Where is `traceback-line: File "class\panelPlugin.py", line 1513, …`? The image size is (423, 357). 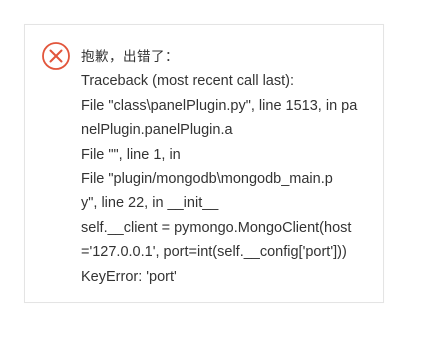
traceback-line: File "class\panelPlugin.py", line 1513, … is located at coordinates (219, 105).